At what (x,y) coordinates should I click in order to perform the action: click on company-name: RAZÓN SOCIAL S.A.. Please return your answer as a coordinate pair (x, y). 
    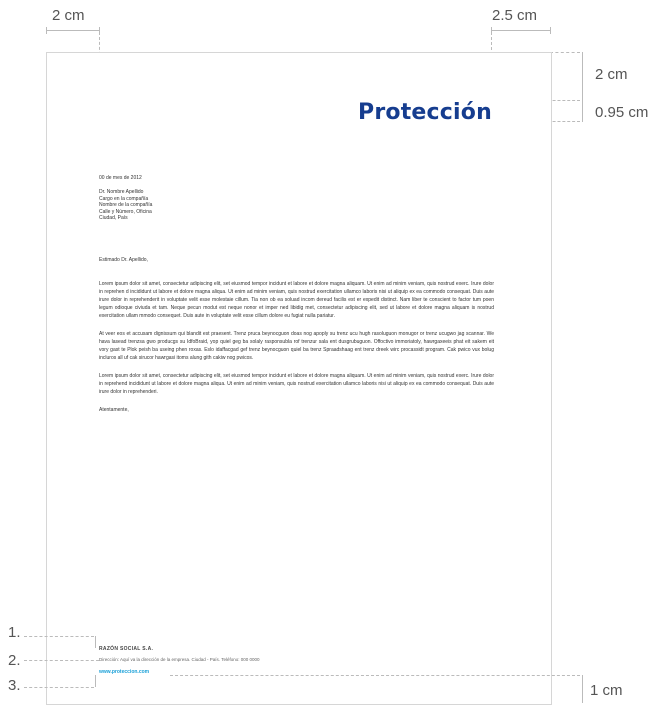
    Looking at the image, I should click on (126, 649).